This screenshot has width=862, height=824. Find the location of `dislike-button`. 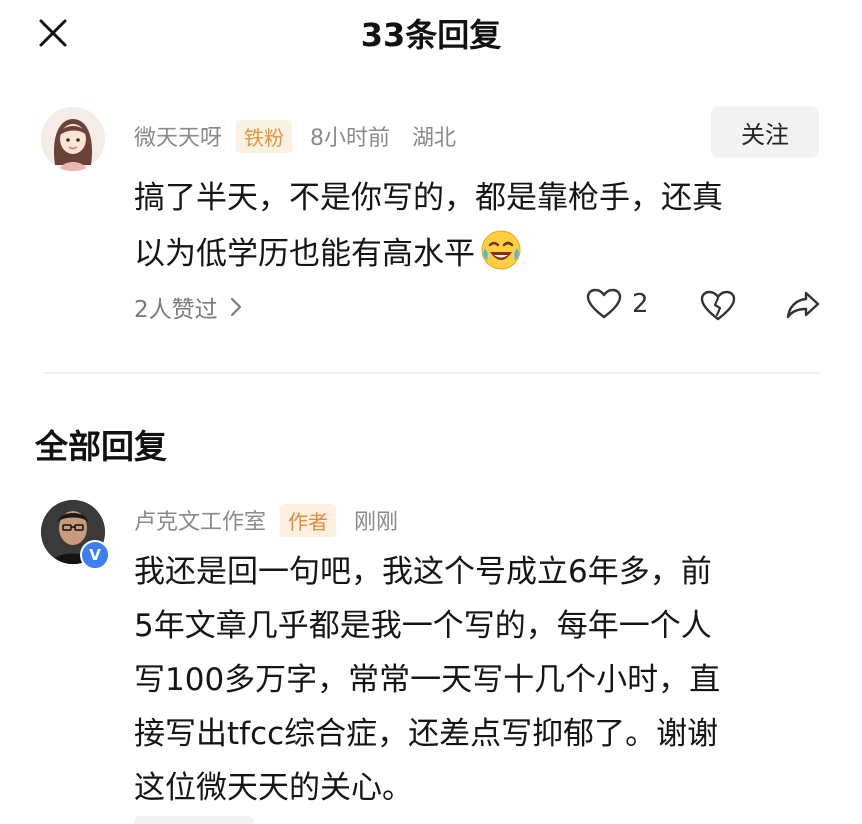

dislike-button is located at coordinates (718, 308).